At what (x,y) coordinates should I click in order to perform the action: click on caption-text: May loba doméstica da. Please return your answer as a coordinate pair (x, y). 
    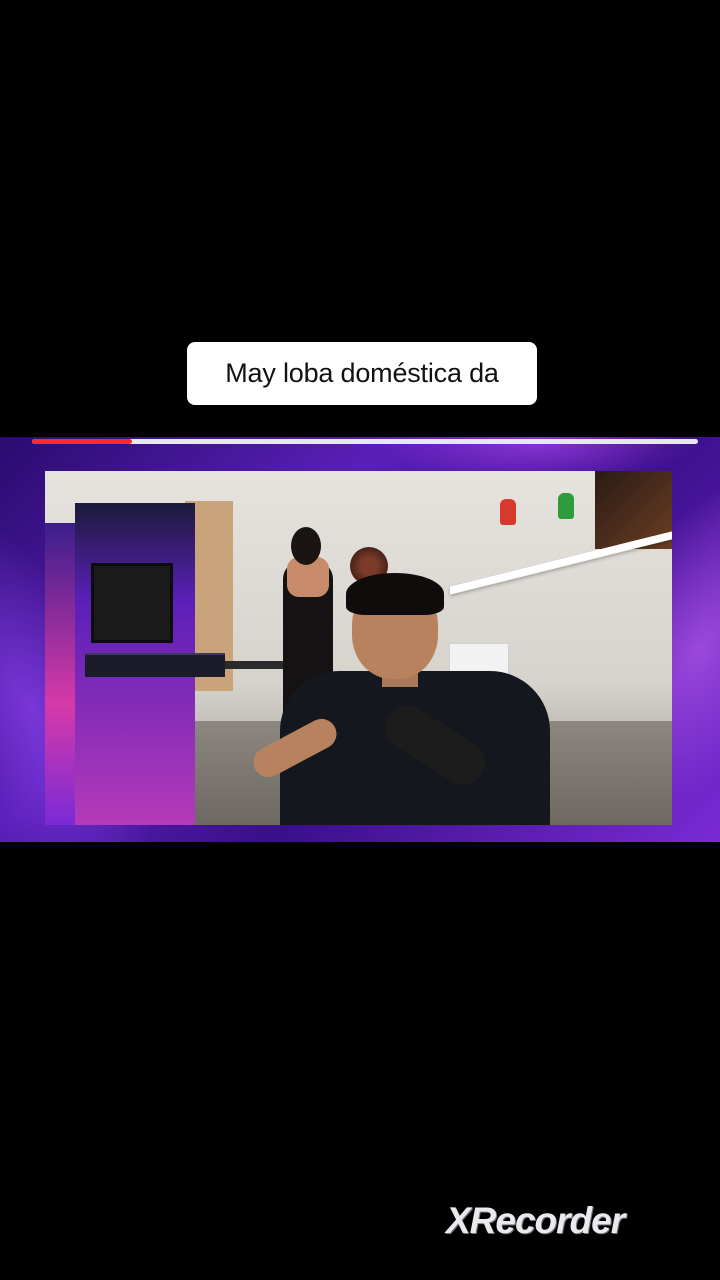
    Looking at the image, I should click on (362, 373).